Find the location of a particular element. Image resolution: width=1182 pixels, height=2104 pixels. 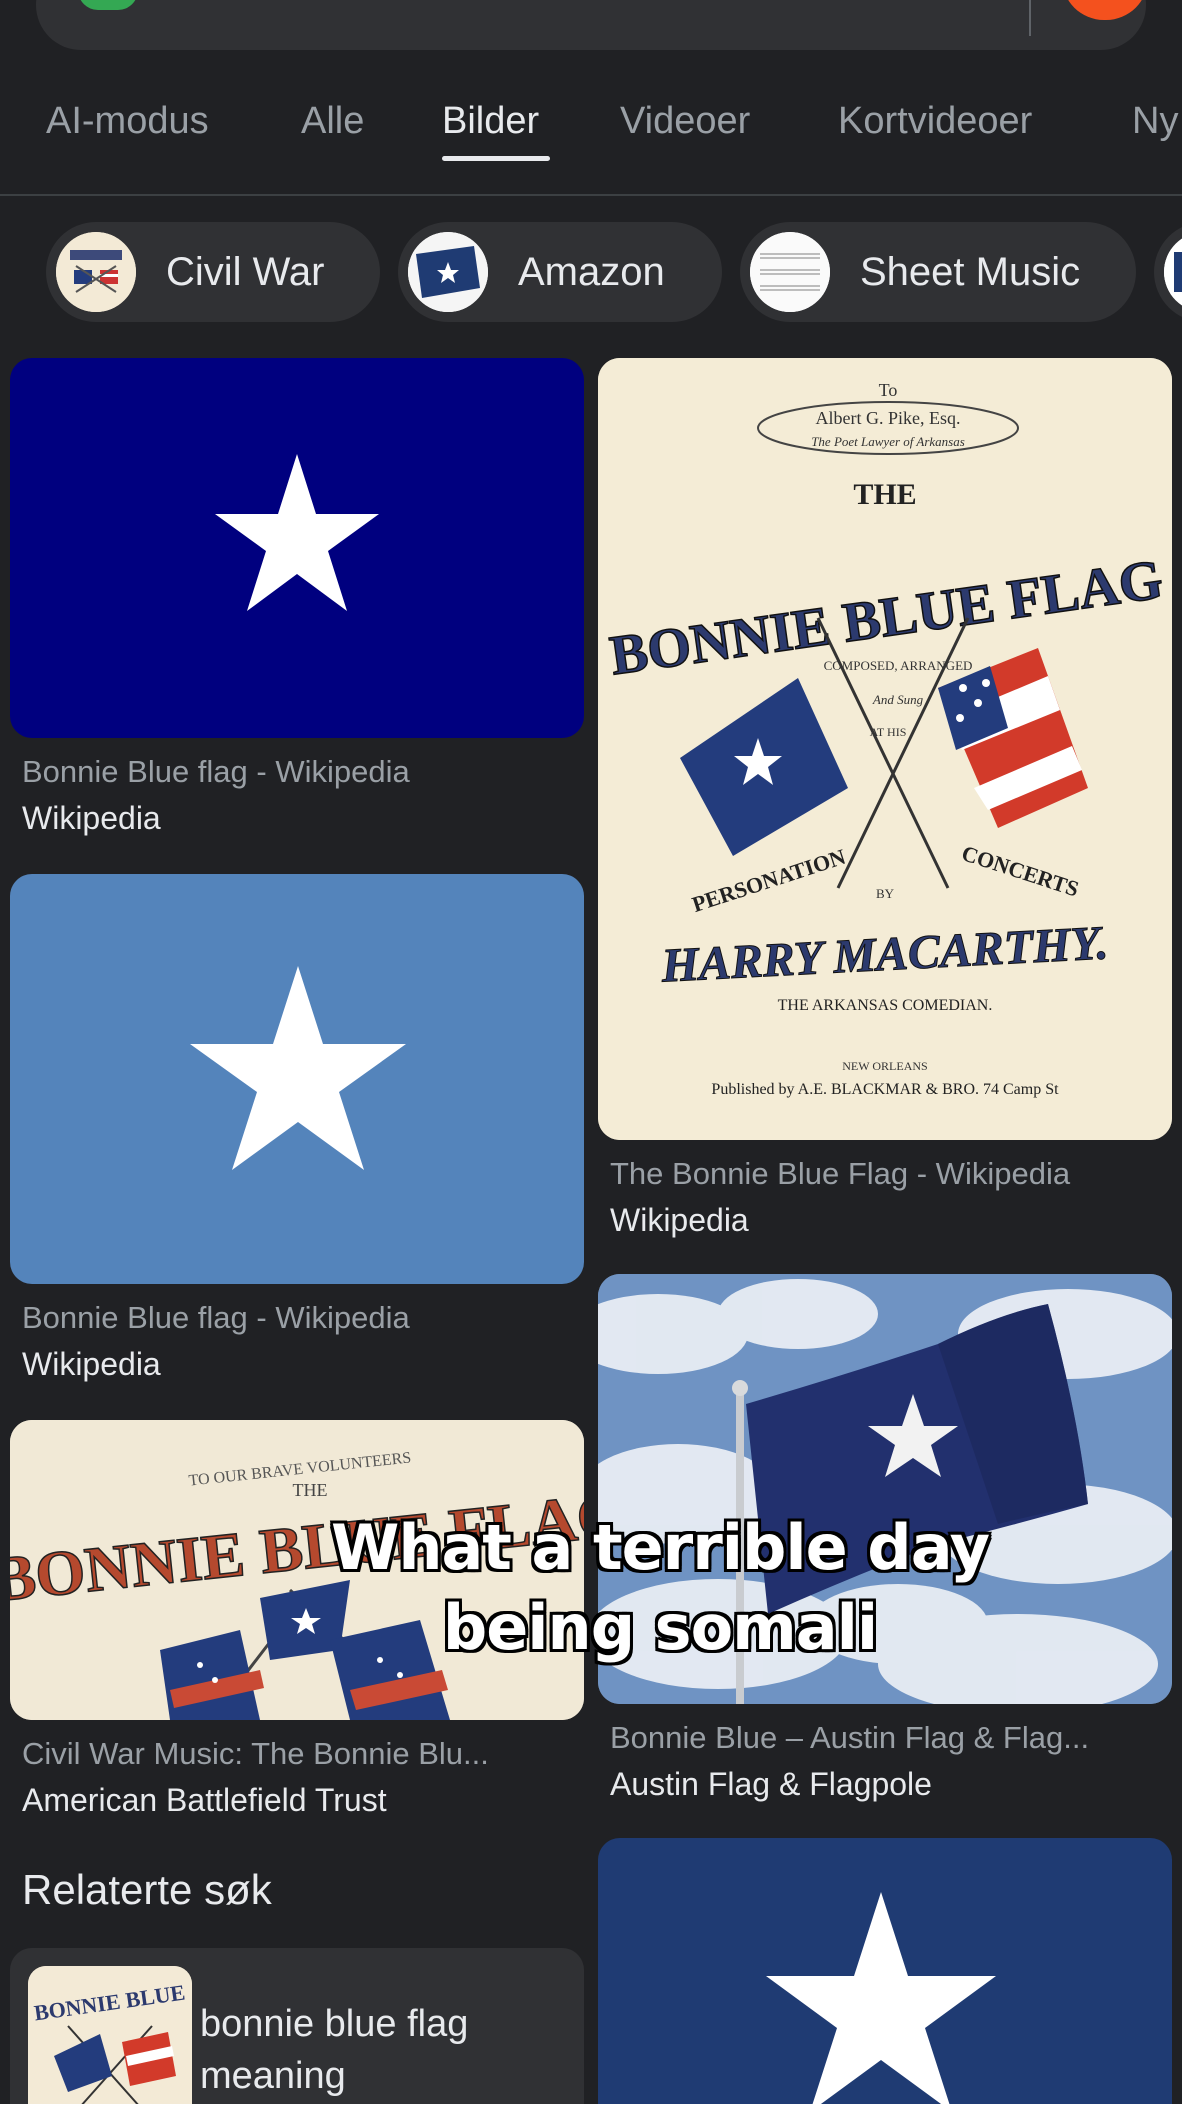

sheet-composed: COMPOSED, ARRANGED is located at coordinates (898, 665).